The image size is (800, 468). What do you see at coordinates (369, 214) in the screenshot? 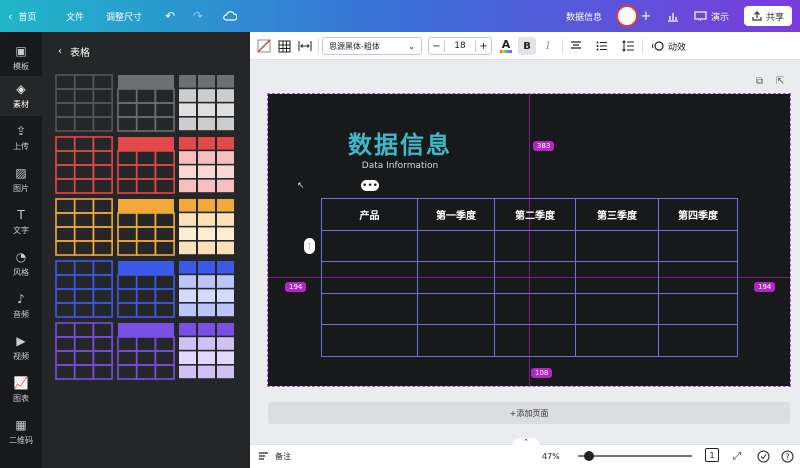
I see `table-header-cell: 产品` at bounding box center [369, 214].